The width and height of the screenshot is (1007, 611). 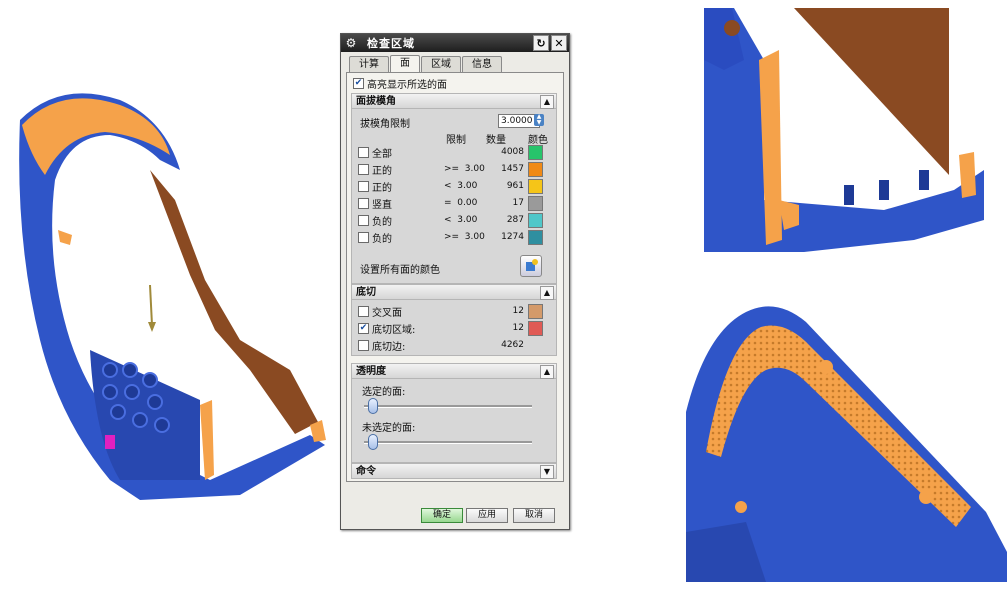 I want to click on set-color-button, so click(x=531, y=266).